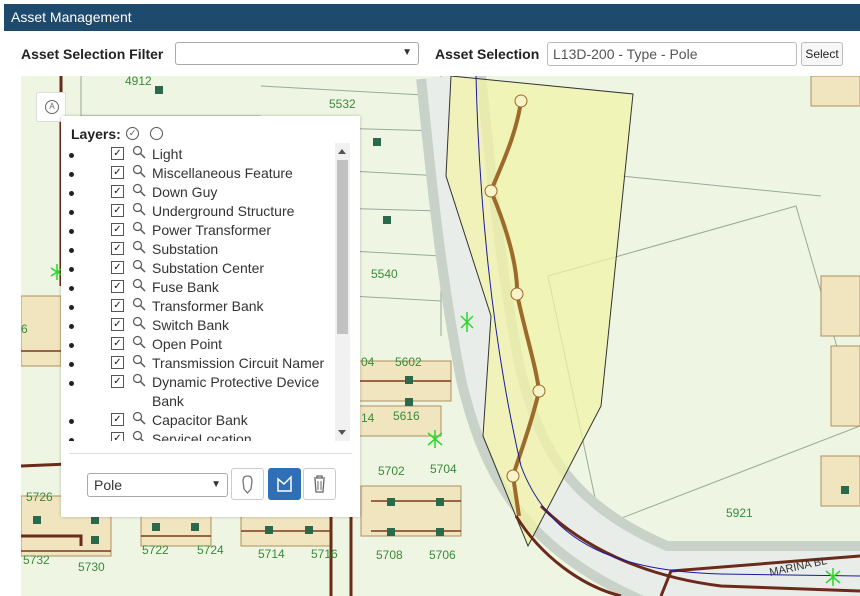 Image resolution: width=860 pixels, height=596 pixels. Describe the element at coordinates (185, 249) in the screenshot. I see `layer-label: Substation` at that location.